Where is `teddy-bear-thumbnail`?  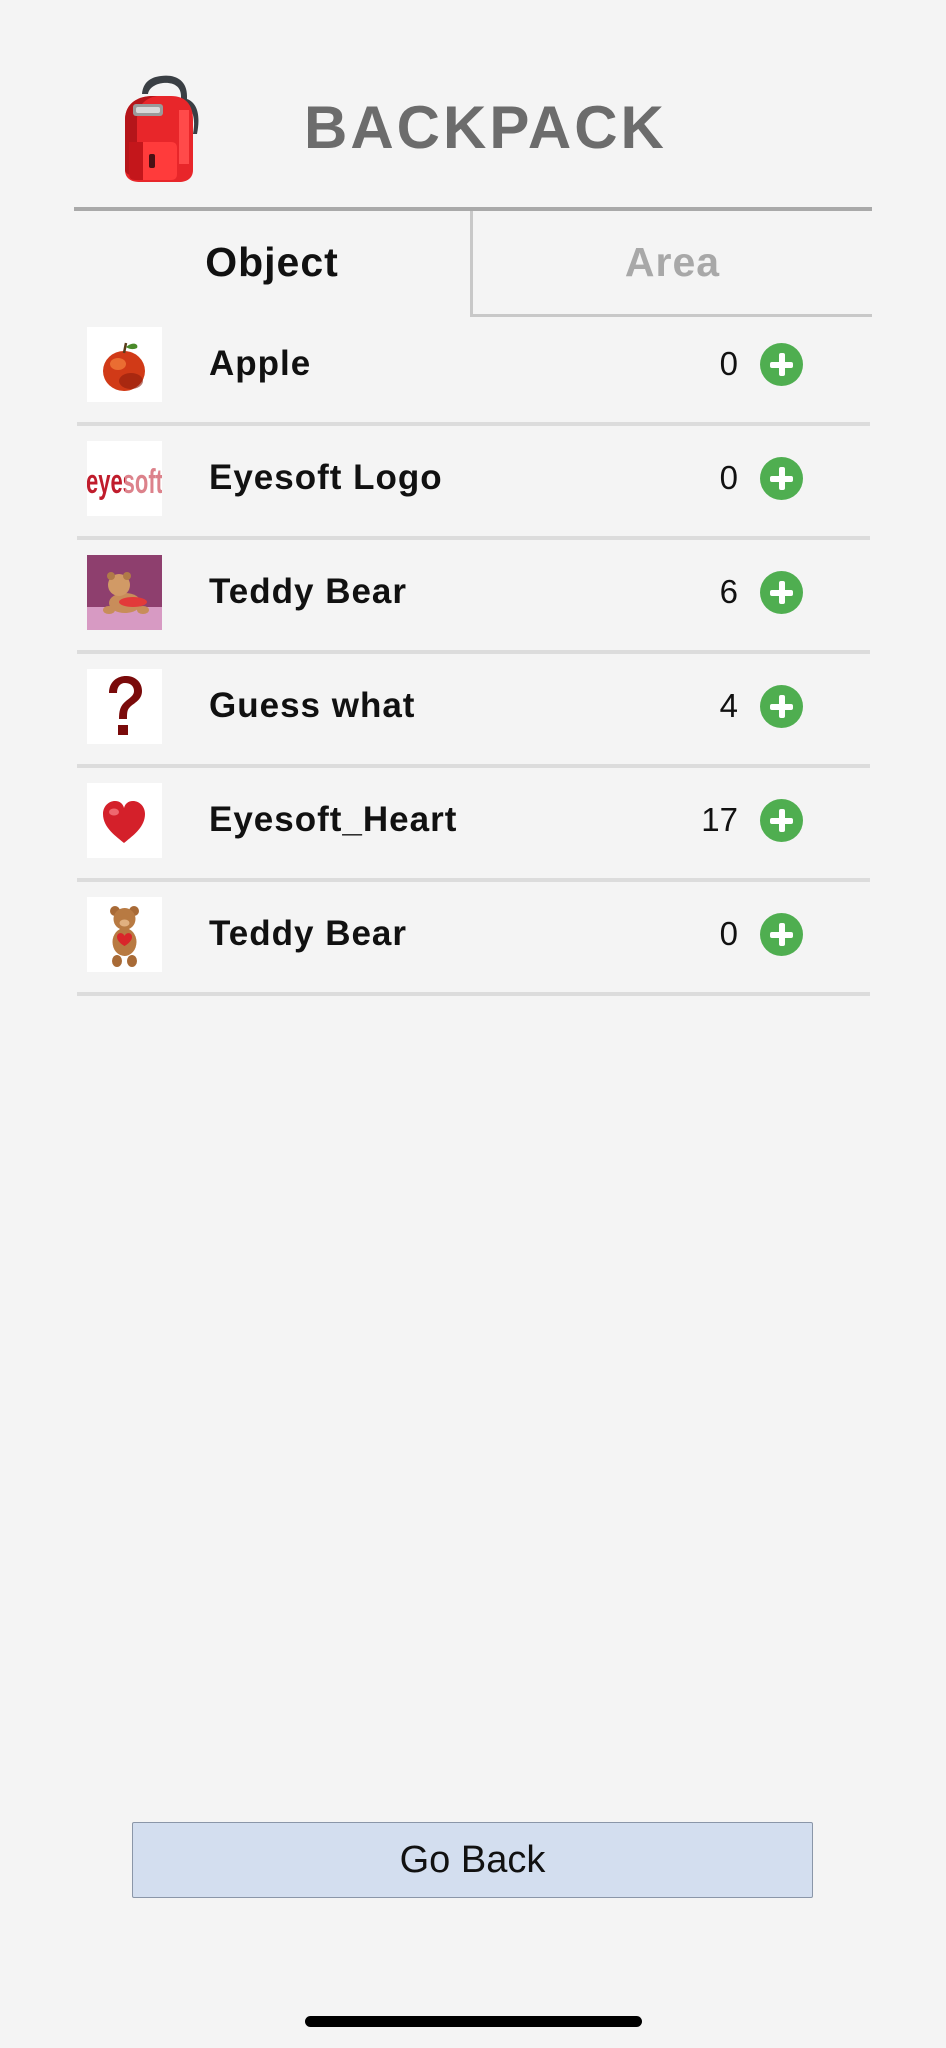 teddy-bear-thumbnail is located at coordinates (124, 934).